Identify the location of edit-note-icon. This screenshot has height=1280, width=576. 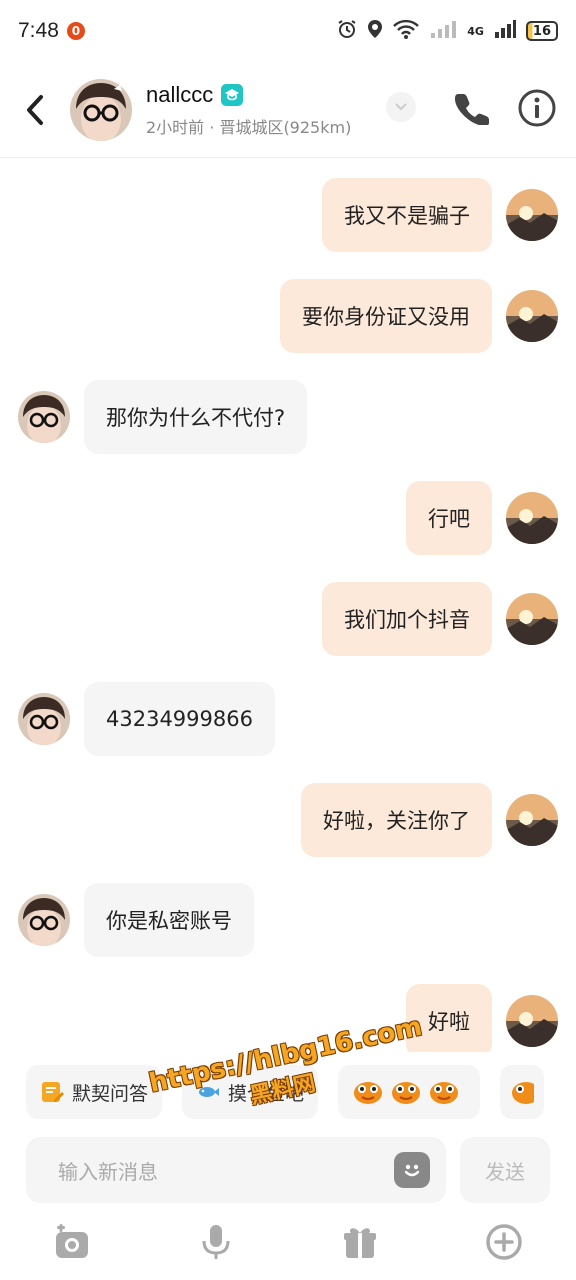
(52, 1092).